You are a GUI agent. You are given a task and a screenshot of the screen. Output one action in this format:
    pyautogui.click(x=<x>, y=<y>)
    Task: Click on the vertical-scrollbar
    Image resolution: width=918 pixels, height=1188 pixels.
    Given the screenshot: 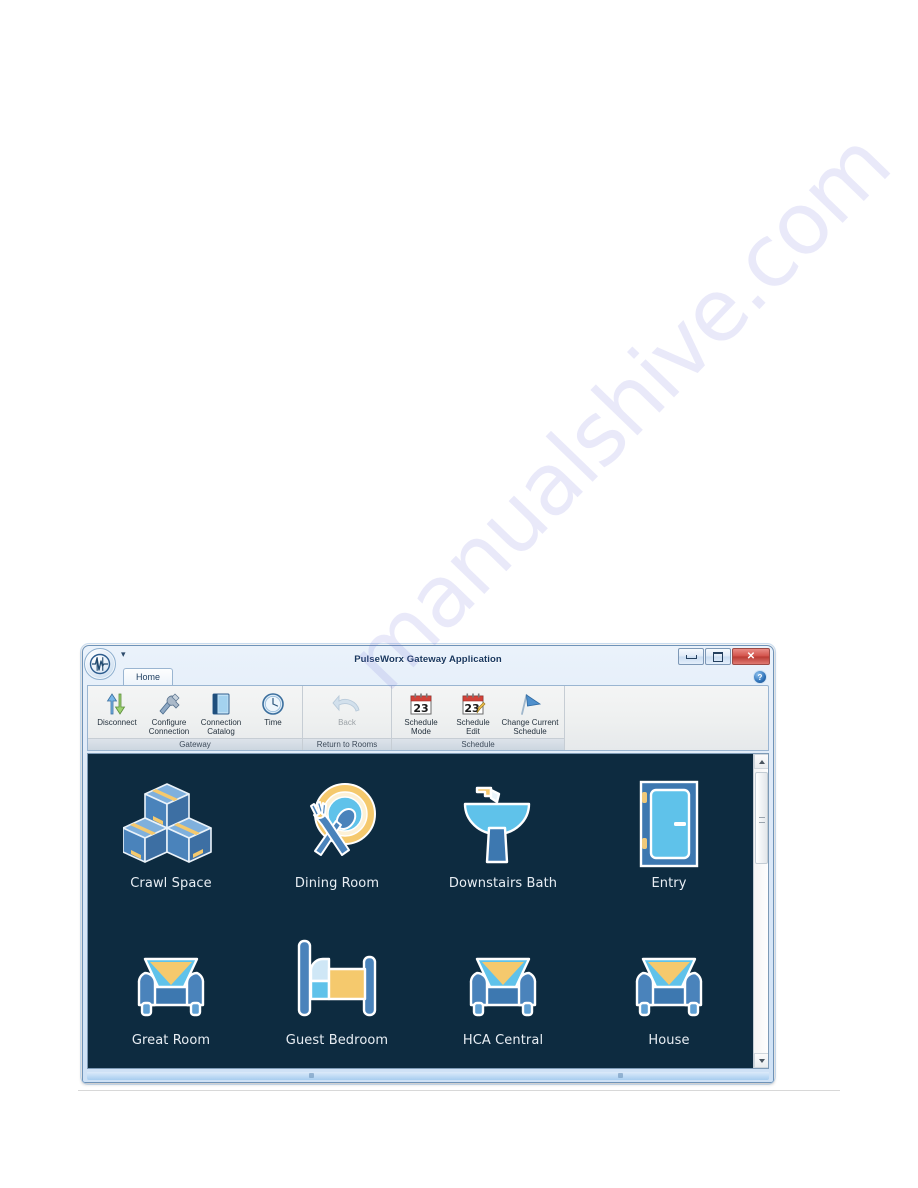 What is the action you would take?
    pyautogui.click(x=760, y=911)
    